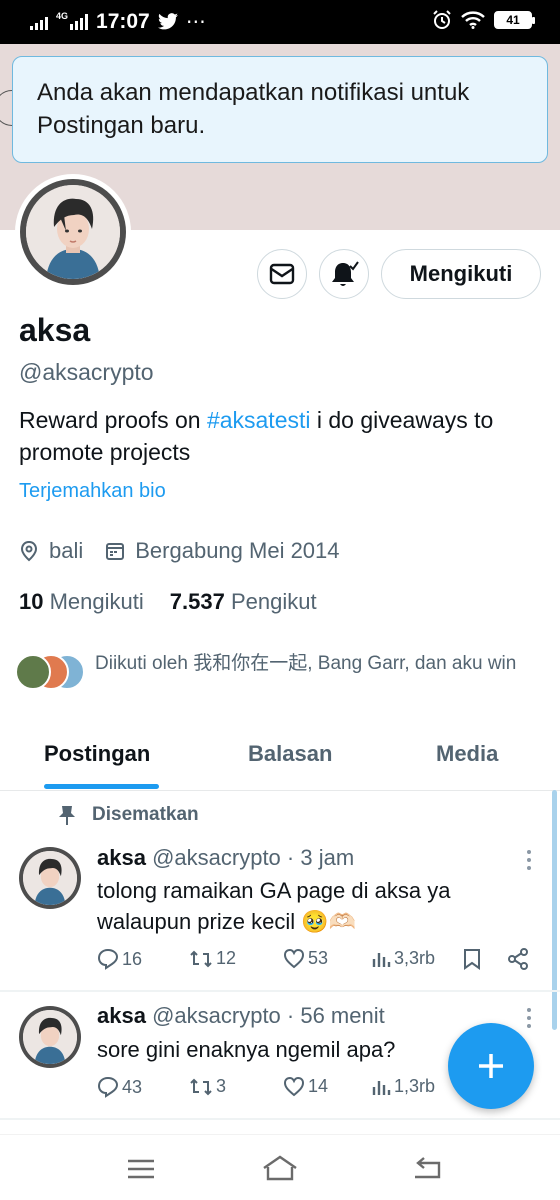 Image resolution: width=560 pixels, height=1200 pixels. I want to click on message-button, so click(282, 274).